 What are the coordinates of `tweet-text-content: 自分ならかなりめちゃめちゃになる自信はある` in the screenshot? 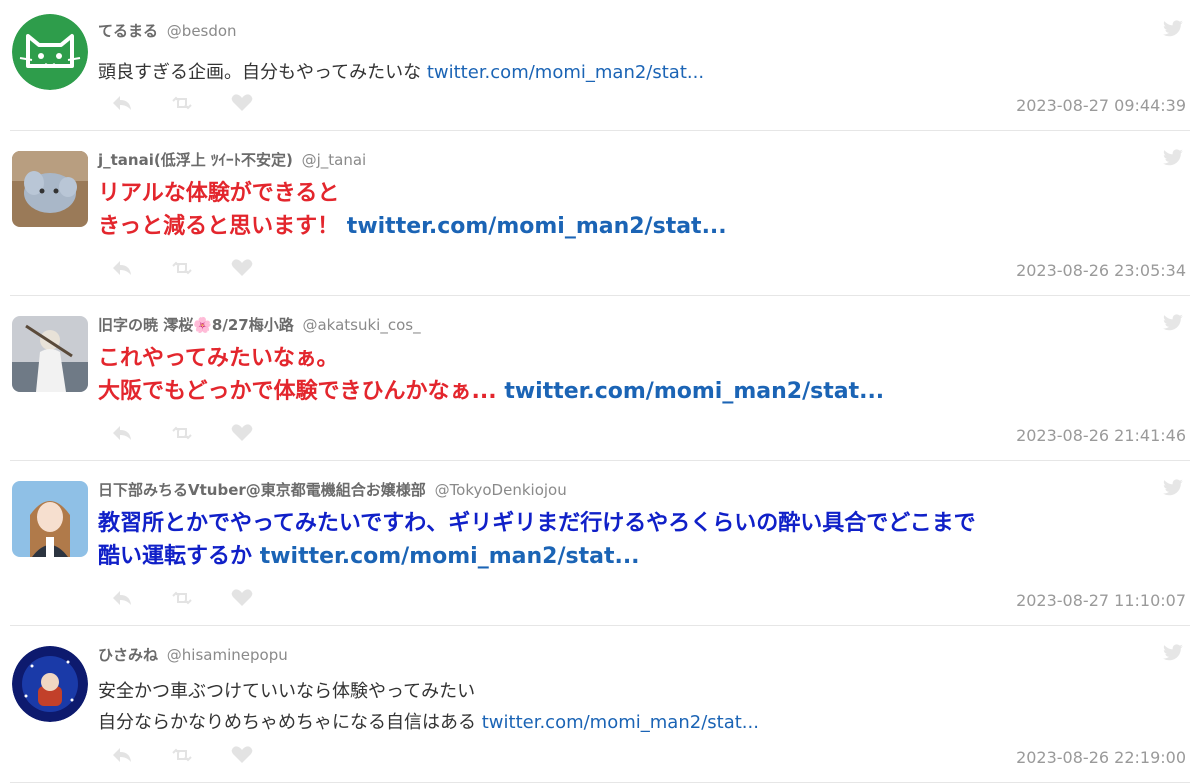 It's located at (287, 722).